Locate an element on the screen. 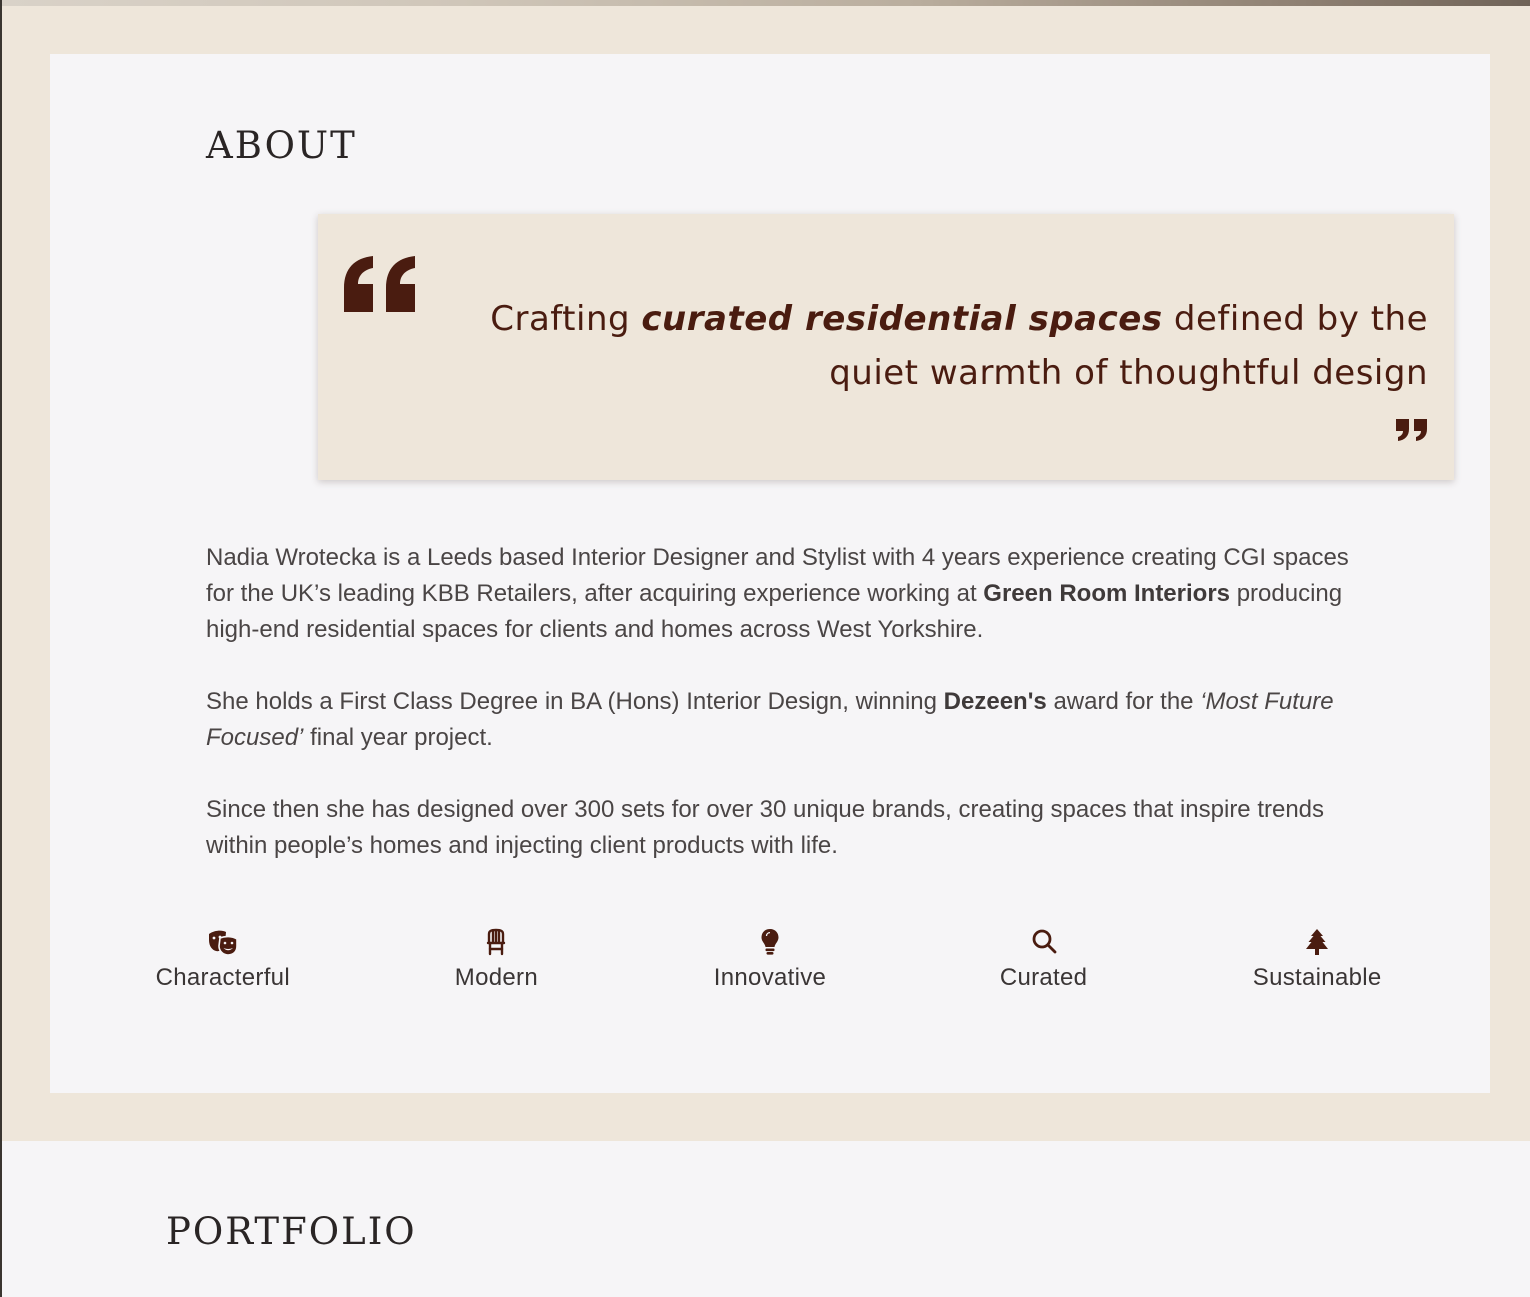  quote-close-icon is located at coordinates (1411, 430).